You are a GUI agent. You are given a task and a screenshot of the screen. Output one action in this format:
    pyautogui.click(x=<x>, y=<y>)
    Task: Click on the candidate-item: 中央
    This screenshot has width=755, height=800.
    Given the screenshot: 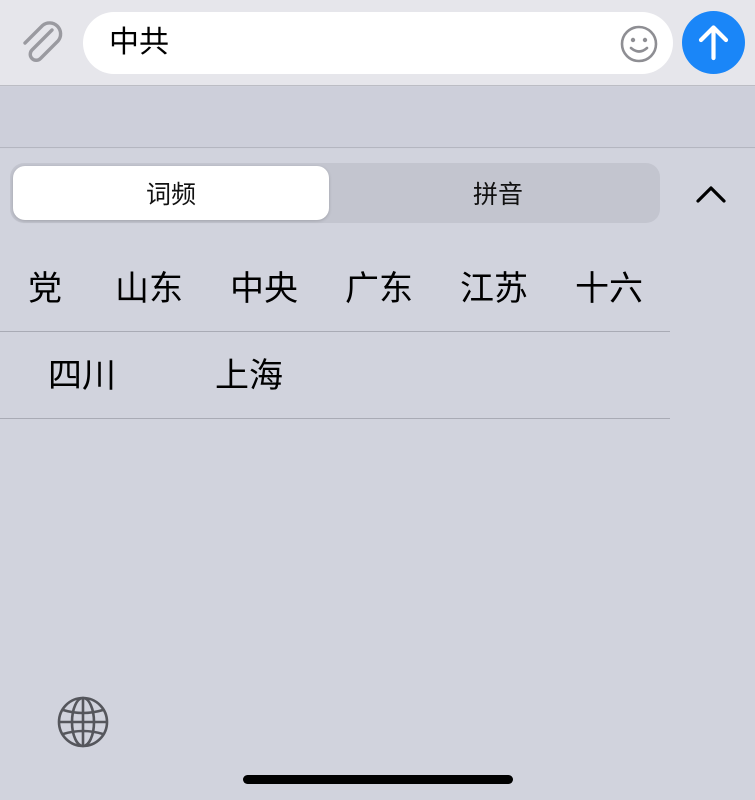 What is the action you would take?
    pyautogui.click(x=264, y=289)
    